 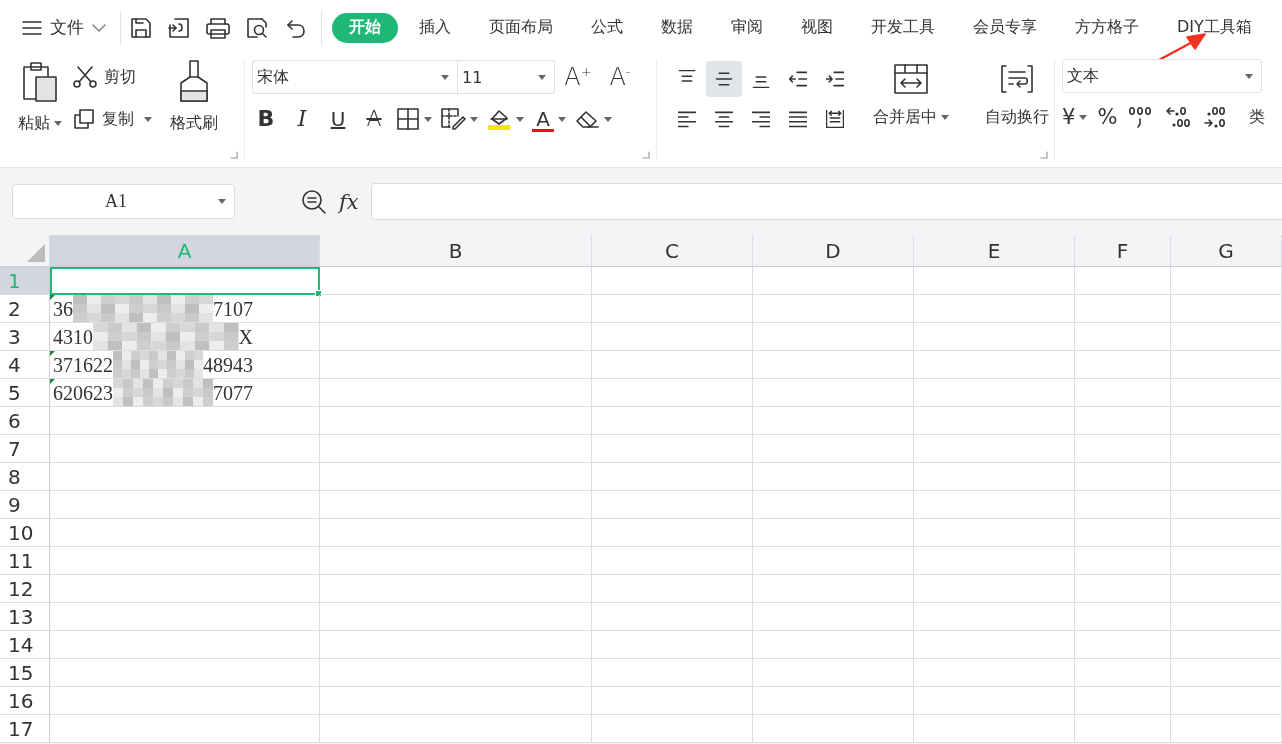 What do you see at coordinates (25, 673) in the screenshot?
I see `row-header: 15` at bounding box center [25, 673].